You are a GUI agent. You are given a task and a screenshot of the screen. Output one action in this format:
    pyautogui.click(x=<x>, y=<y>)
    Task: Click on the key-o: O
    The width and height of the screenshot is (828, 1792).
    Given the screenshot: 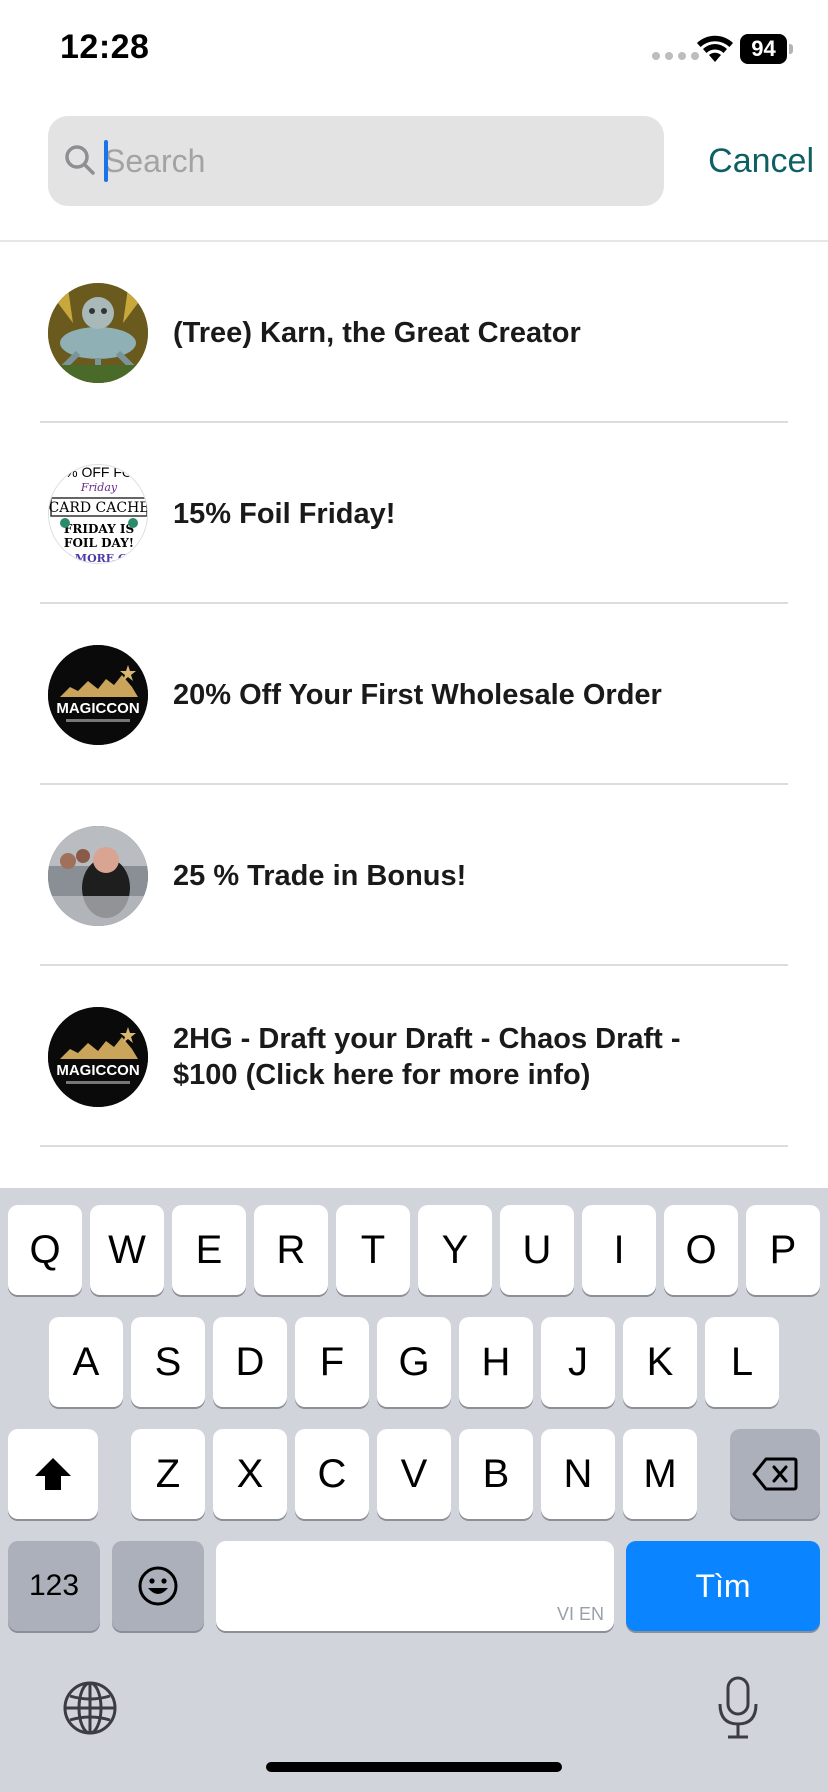 What is the action you would take?
    pyautogui.click(x=701, y=1250)
    